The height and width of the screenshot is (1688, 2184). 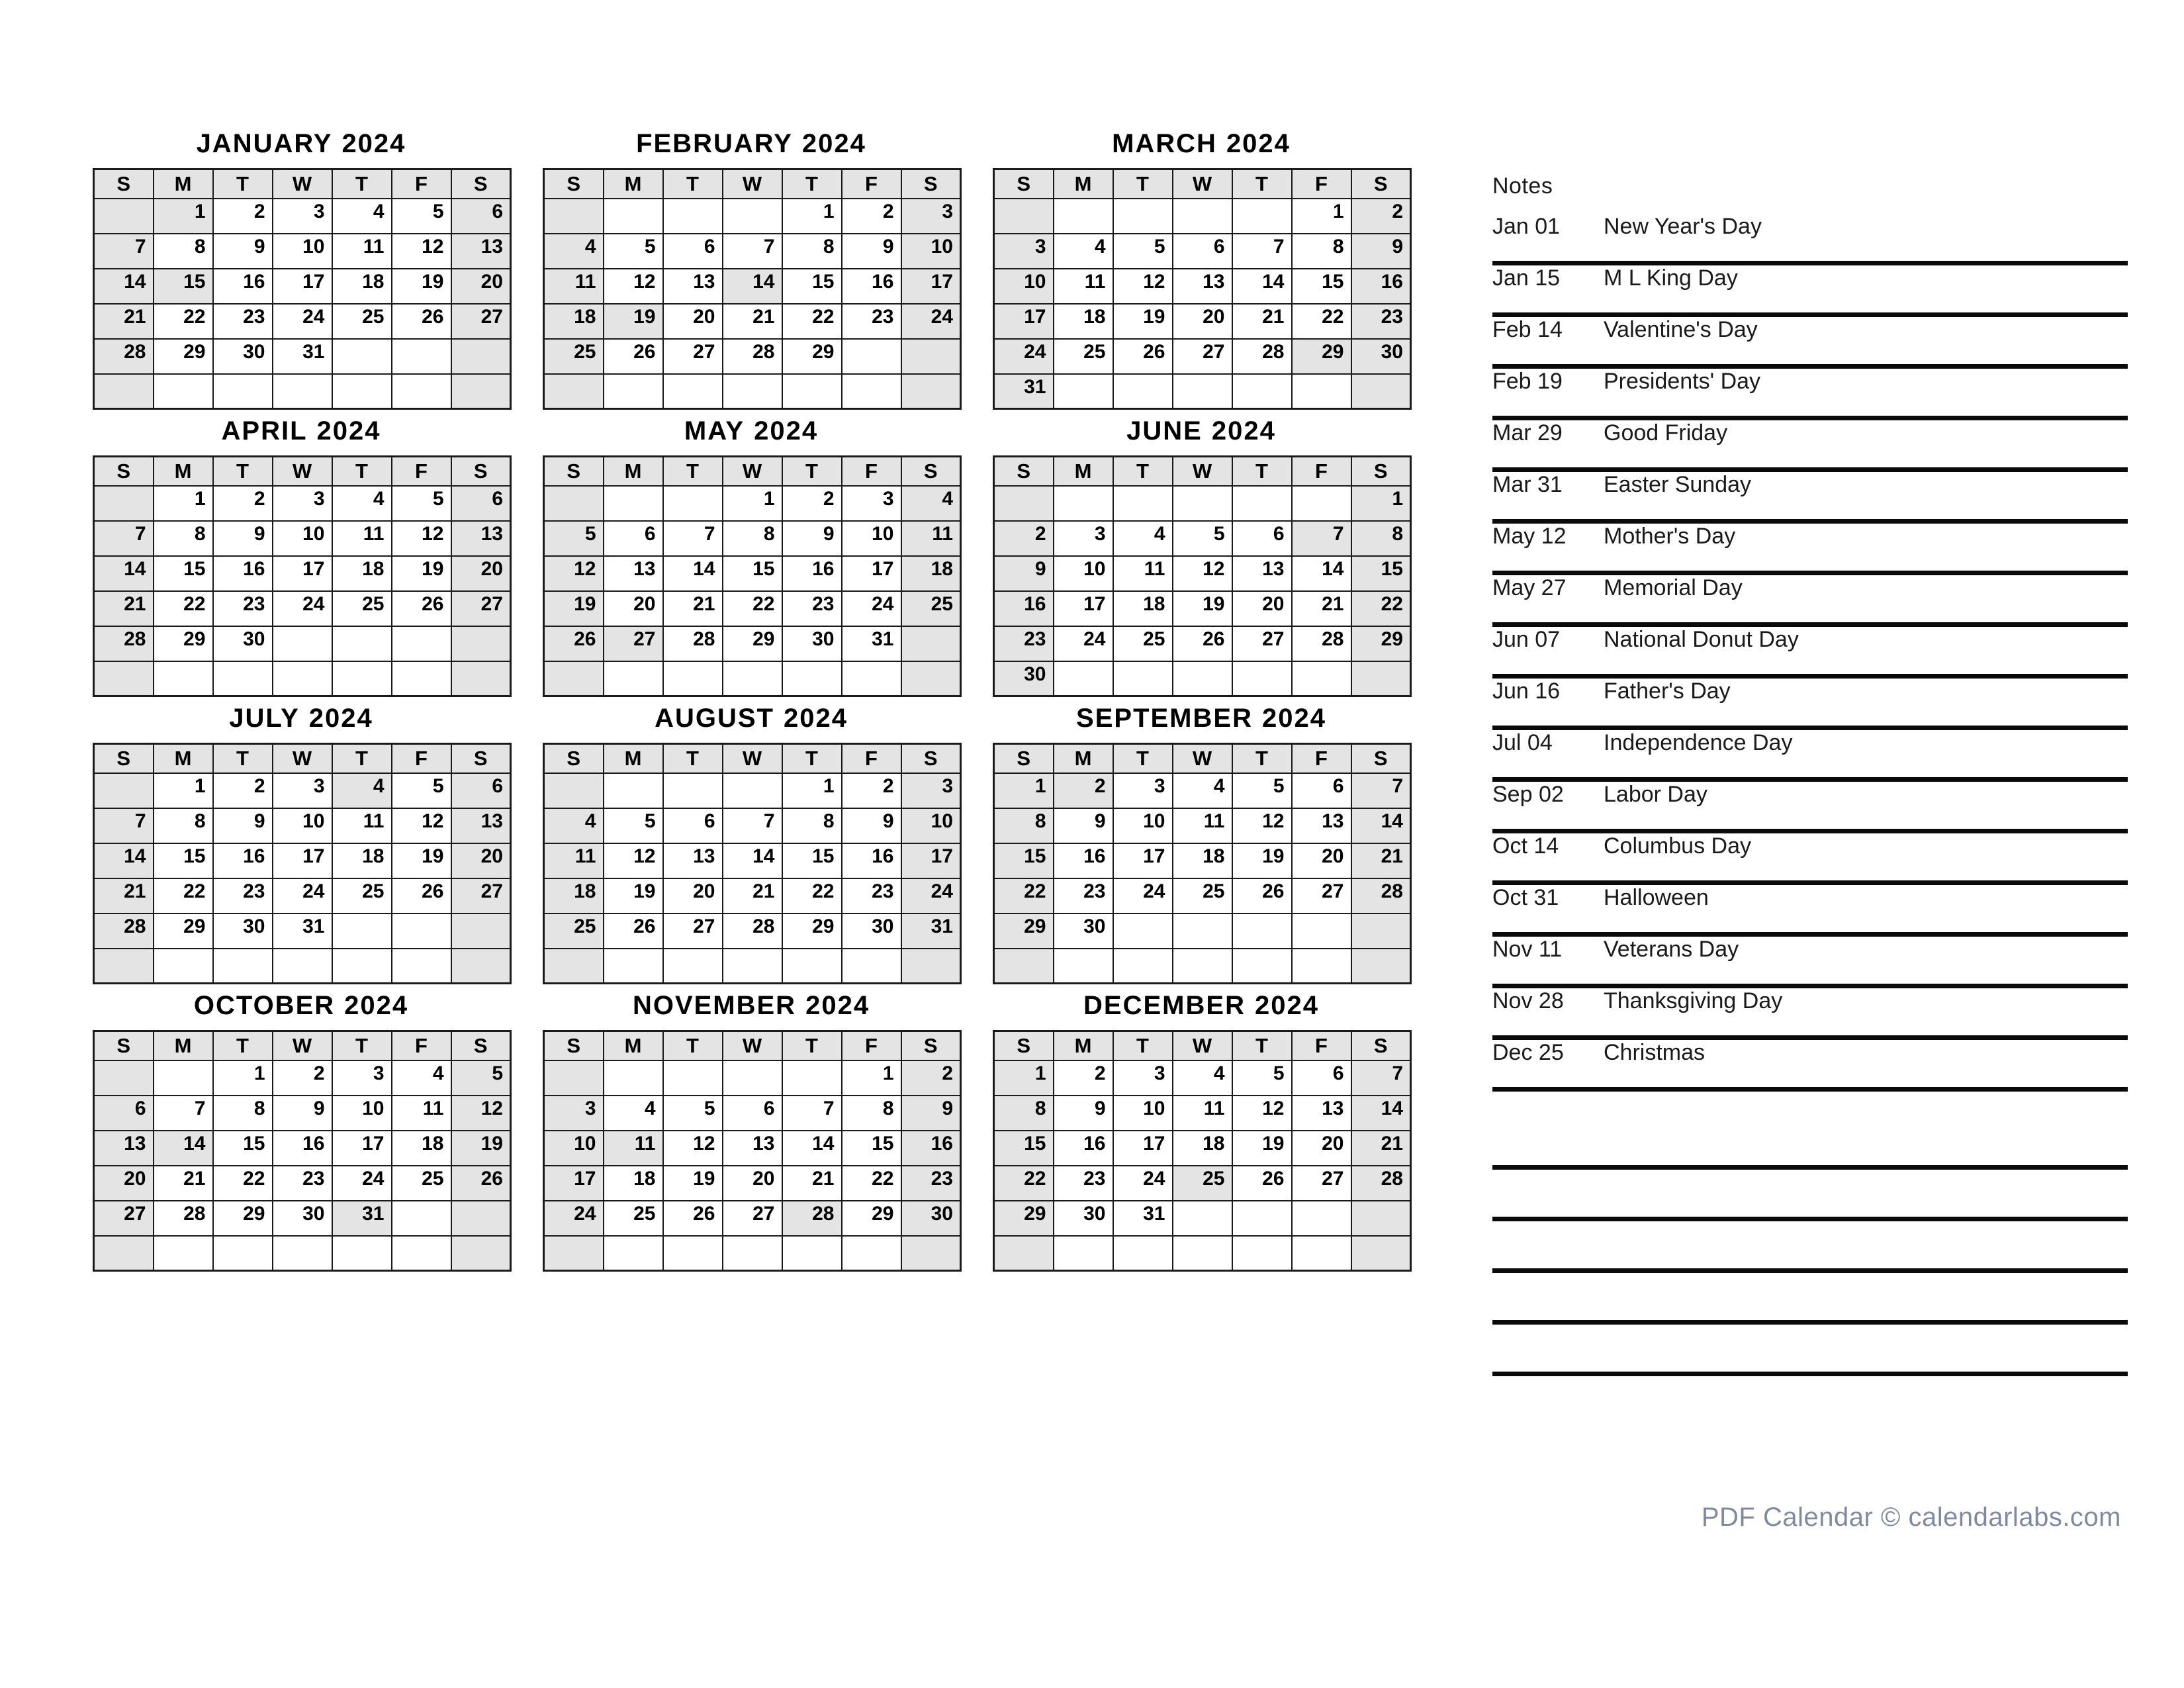 What do you see at coordinates (1527, 329) in the screenshot?
I see `note-date: Feb 14` at bounding box center [1527, 329].